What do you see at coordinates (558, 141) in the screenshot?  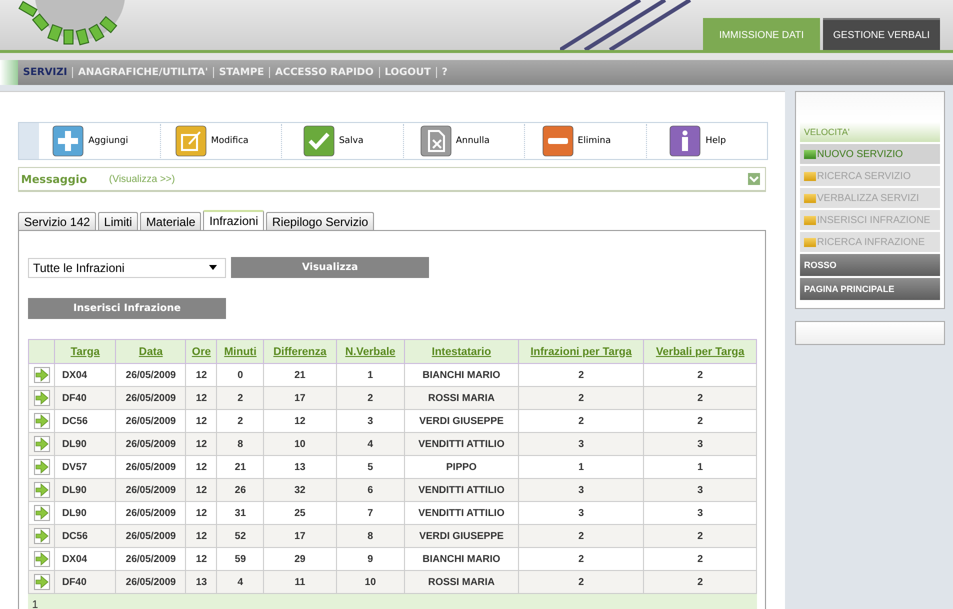 I see `delete-icon` at bounding box center [558, 141].